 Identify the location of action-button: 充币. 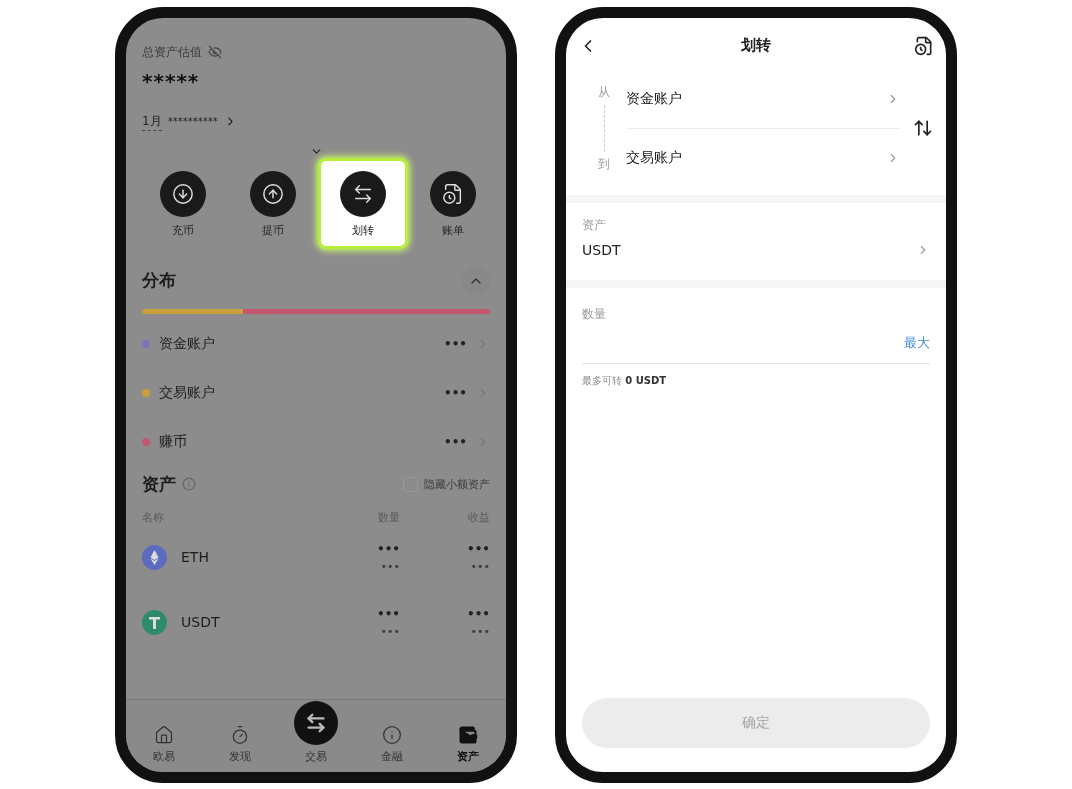
(183, 203).